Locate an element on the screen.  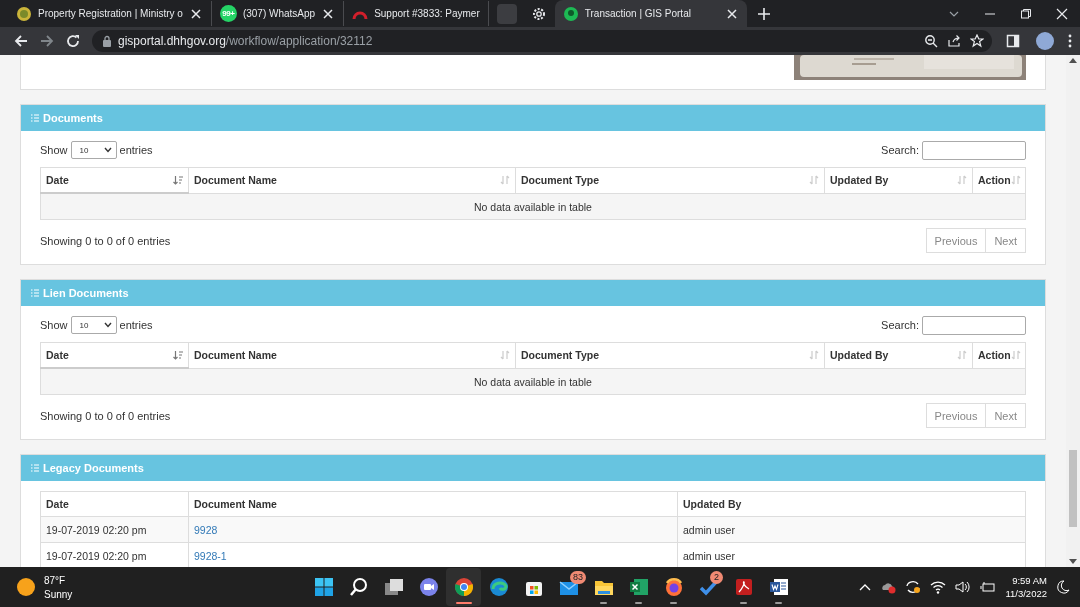
chrome-icon is located at coordinates (463, 587).